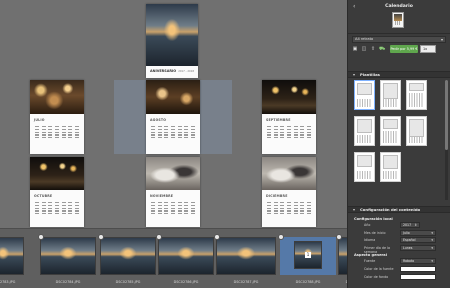 The height and width of the screenshot is (288, 450). I want to click on filmstrip-thumbnail: DSC02786.JPG, so click(185, 259).